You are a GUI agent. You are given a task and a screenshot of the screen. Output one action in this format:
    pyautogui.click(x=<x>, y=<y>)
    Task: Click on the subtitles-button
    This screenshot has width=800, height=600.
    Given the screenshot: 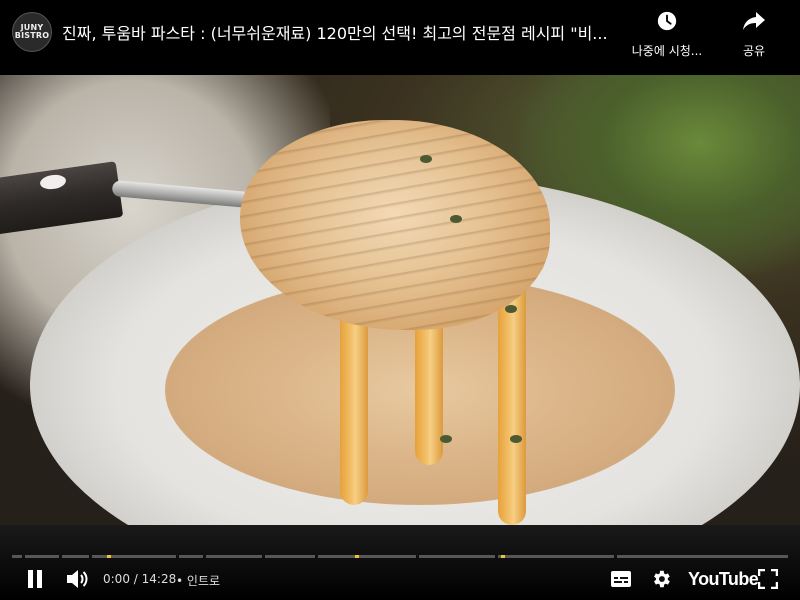 What is the action you would take?
    pyautogui.click(x=621, y=581)
    